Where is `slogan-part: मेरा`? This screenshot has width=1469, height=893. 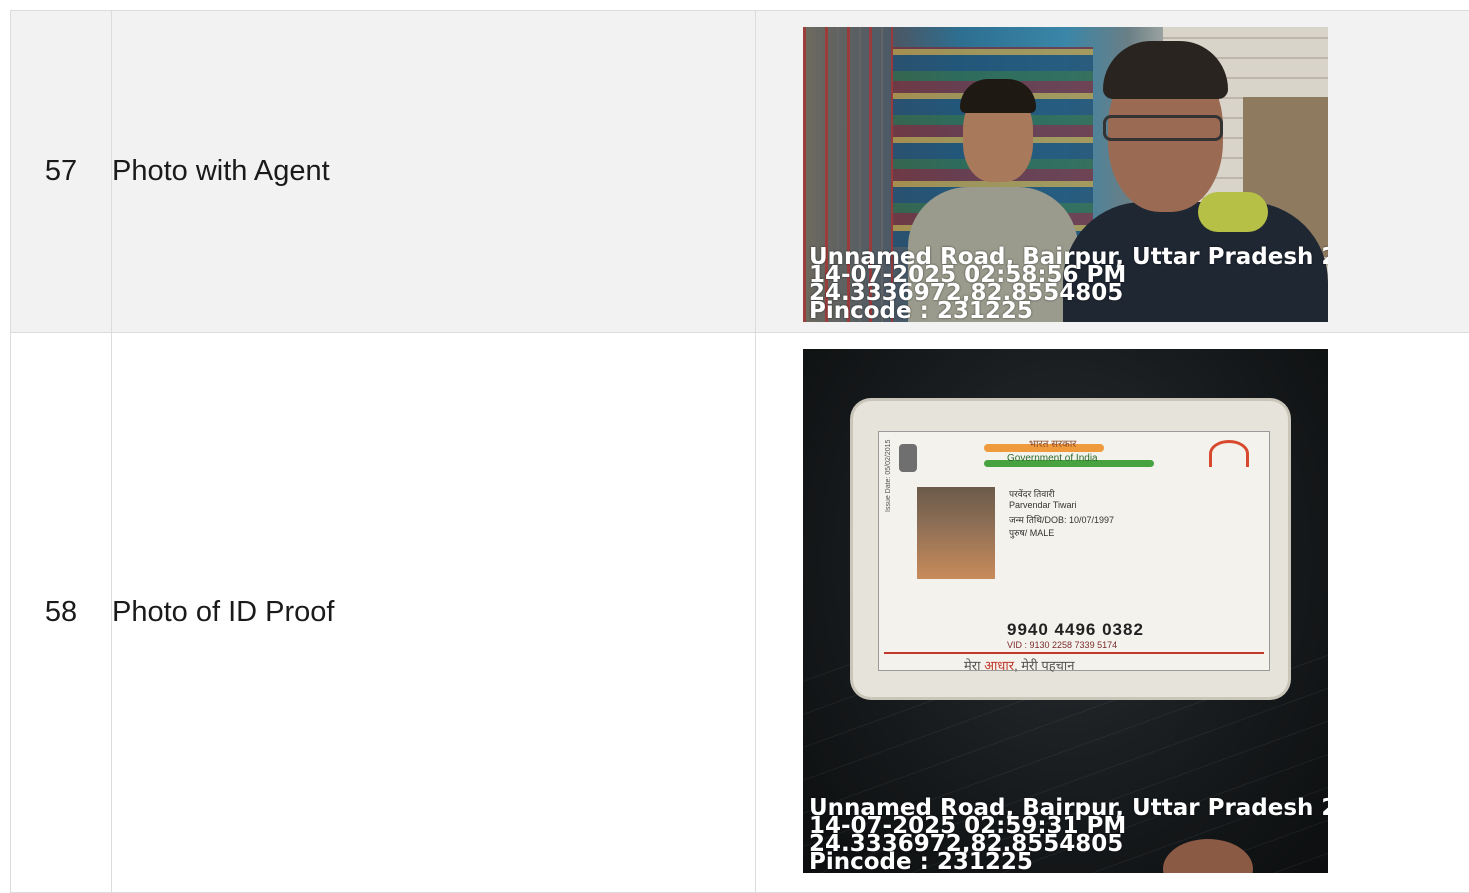 slogan-part: मेरा is located at coordinates (972, 665).